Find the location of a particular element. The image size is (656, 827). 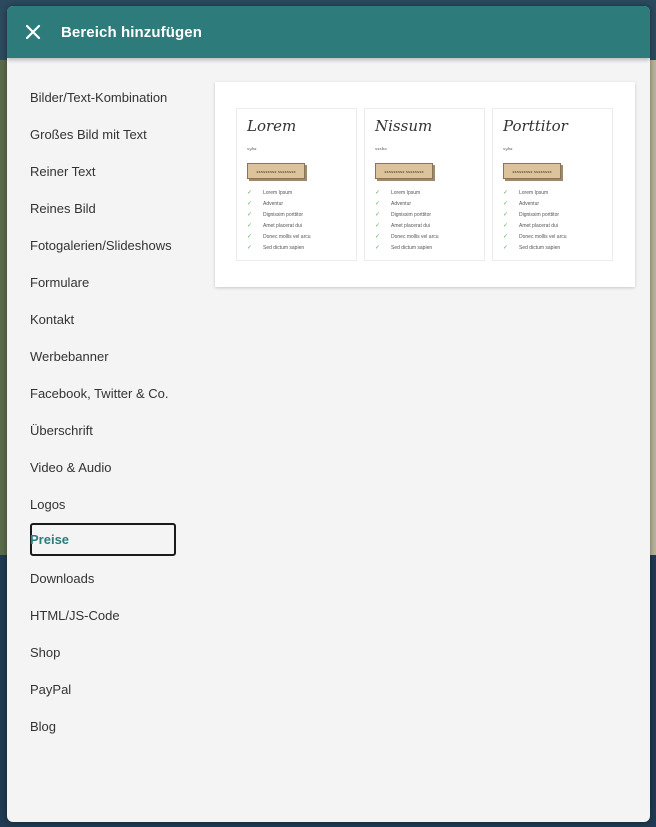

sidebar-item-label: Logos is located at coordinates (48, 504).